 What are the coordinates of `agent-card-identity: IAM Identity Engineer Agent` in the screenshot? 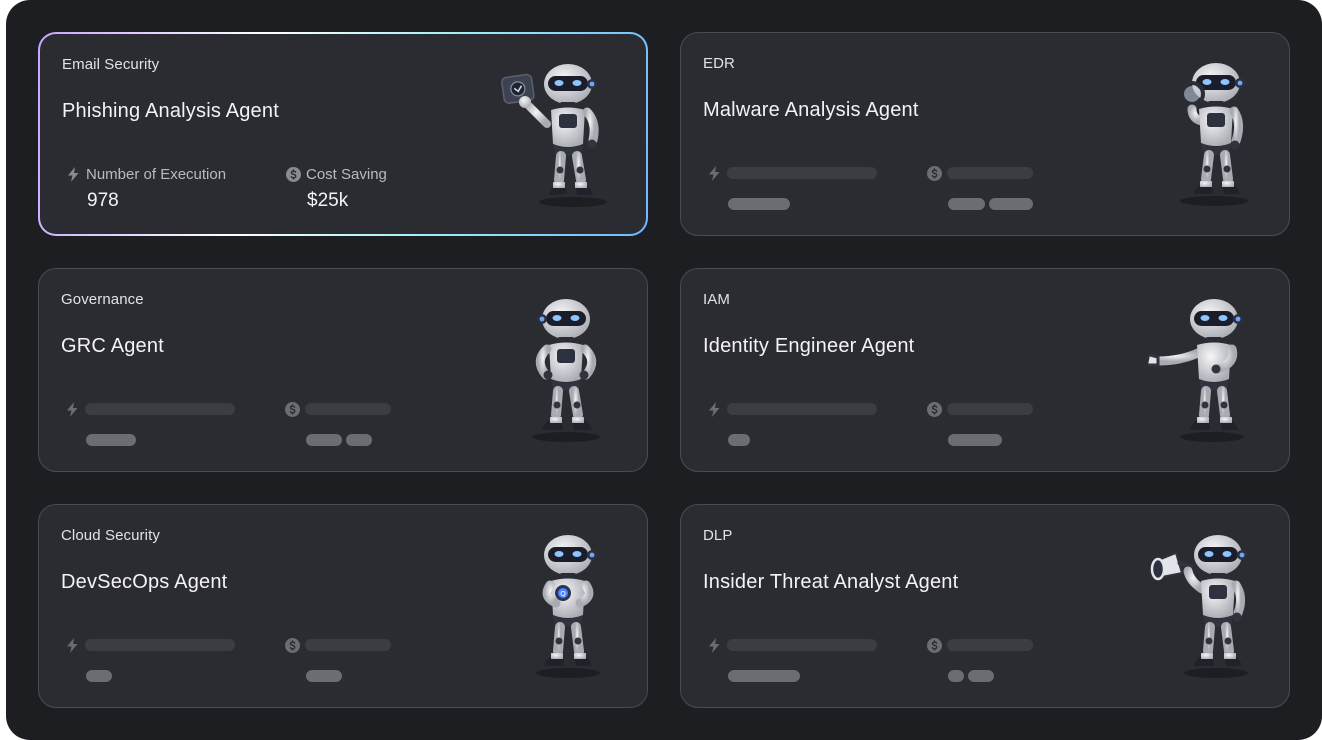 It's located at (985, 370).